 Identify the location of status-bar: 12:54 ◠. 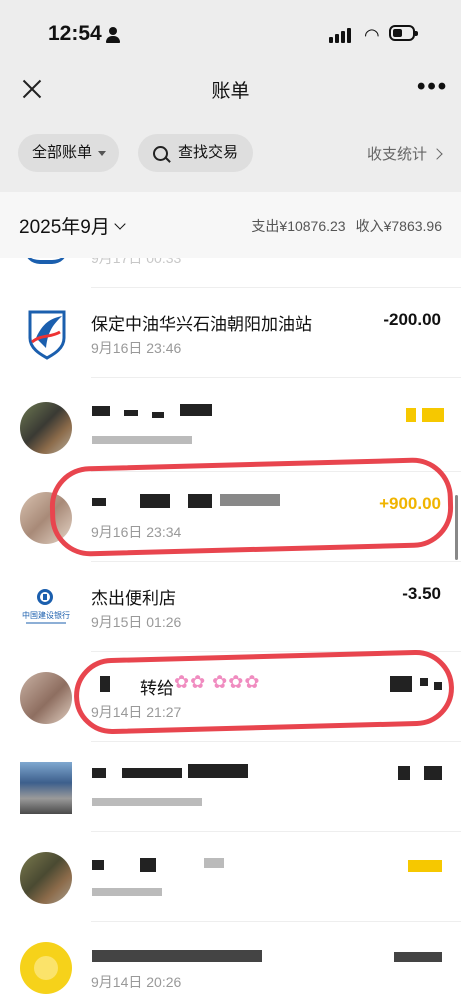
(230, 33).